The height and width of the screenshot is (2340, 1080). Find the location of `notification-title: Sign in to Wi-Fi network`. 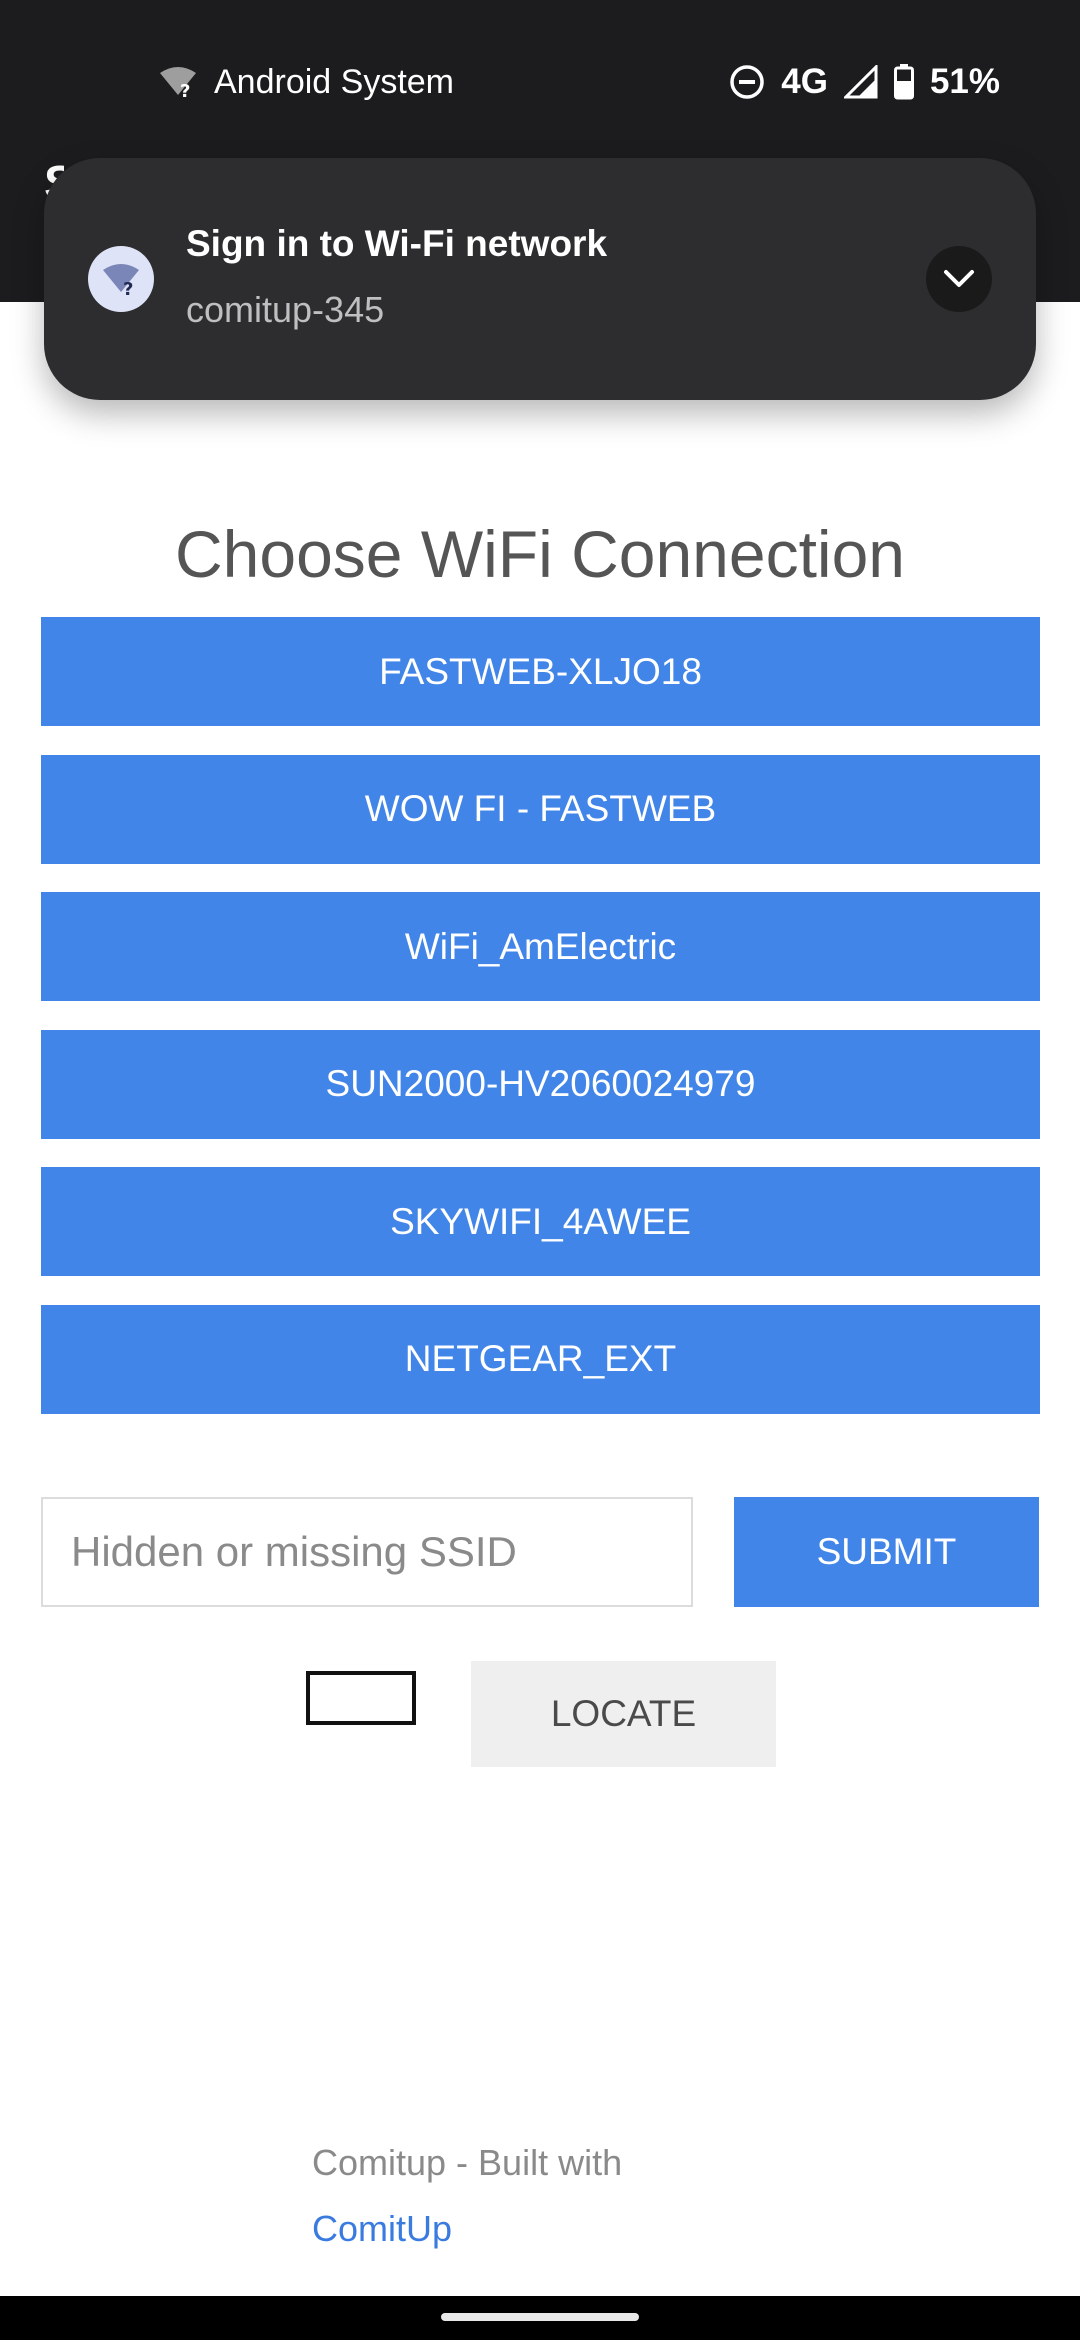

notification-title: Sign in to Wi-Fi network is located at coordinates (397, 243).